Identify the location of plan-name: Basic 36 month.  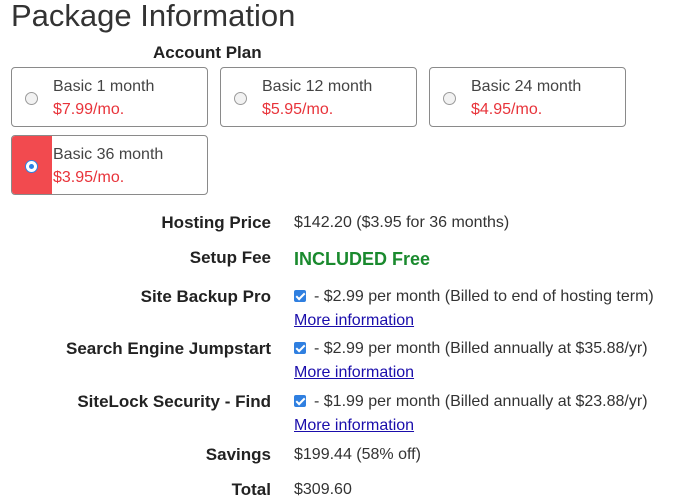
(108, 154).